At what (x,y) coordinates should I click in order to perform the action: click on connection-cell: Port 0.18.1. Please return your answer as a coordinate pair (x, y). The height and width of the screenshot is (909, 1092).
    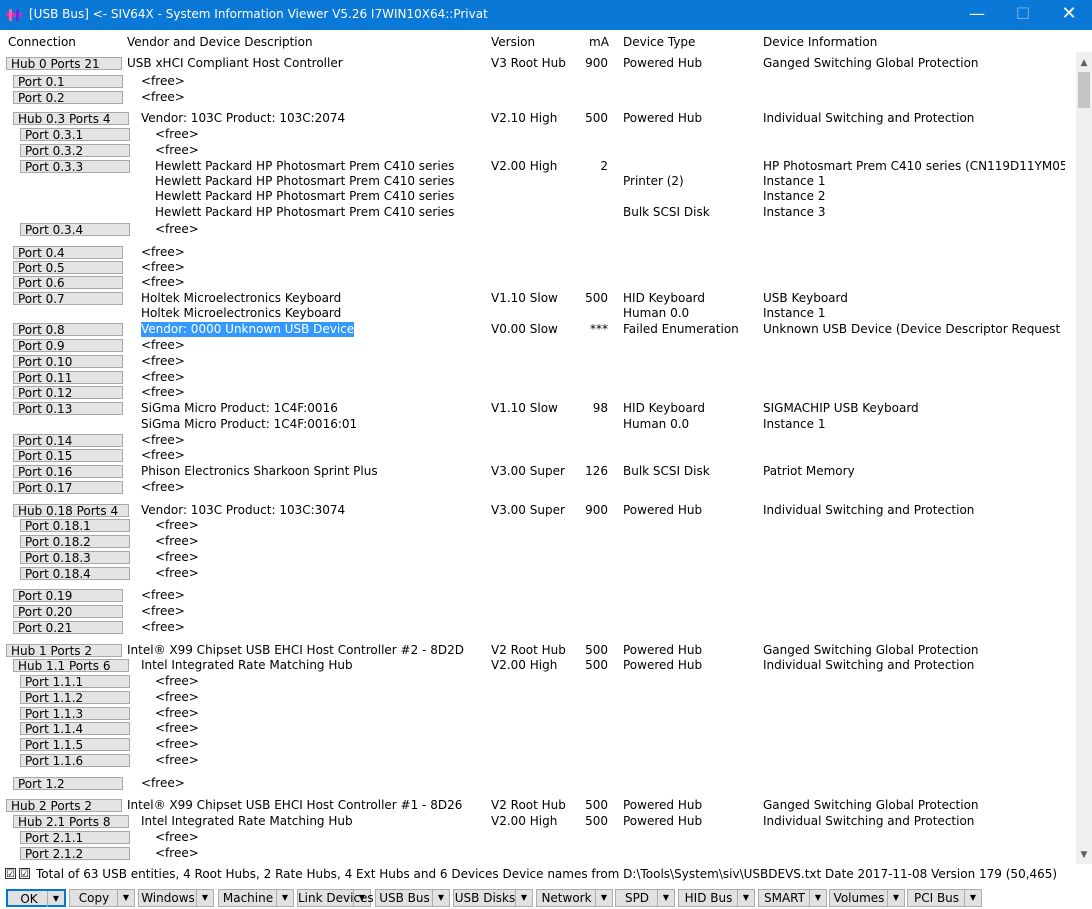
    Looking at the image, I should click on (75, 526).